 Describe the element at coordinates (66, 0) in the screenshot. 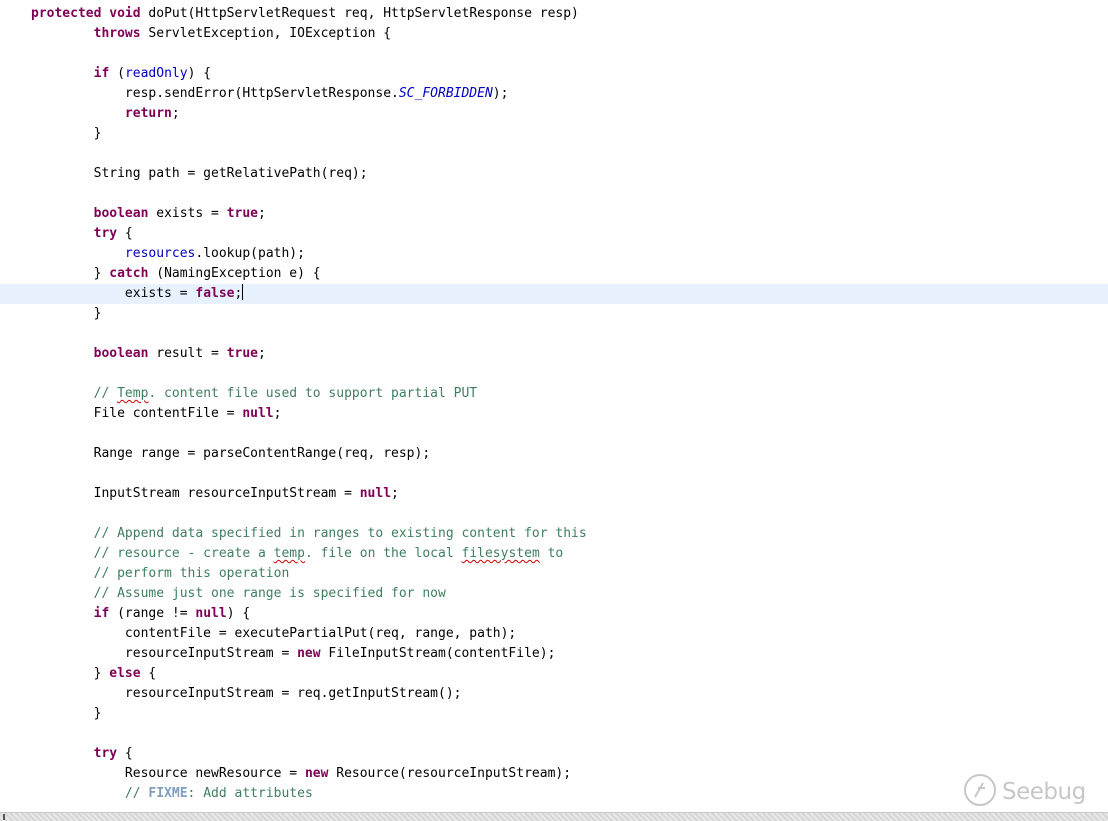

I see `code-token: @Override` at that location.